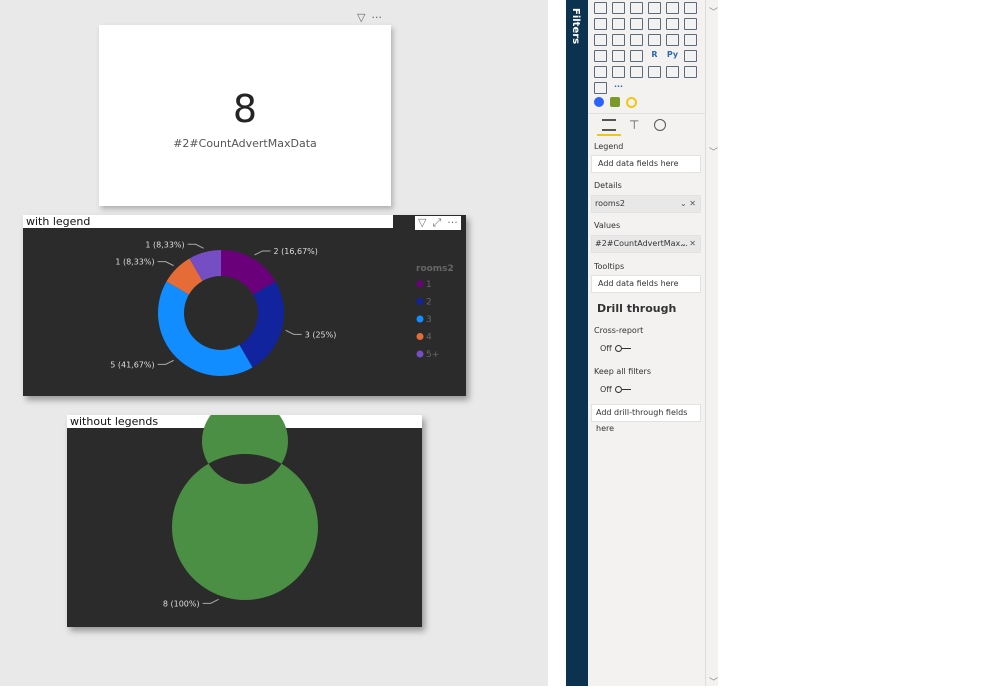  What do you see at coordinates (575, 26) in the screenshot?
I see `filters-label: Filters` at bounding box center [575, 26].